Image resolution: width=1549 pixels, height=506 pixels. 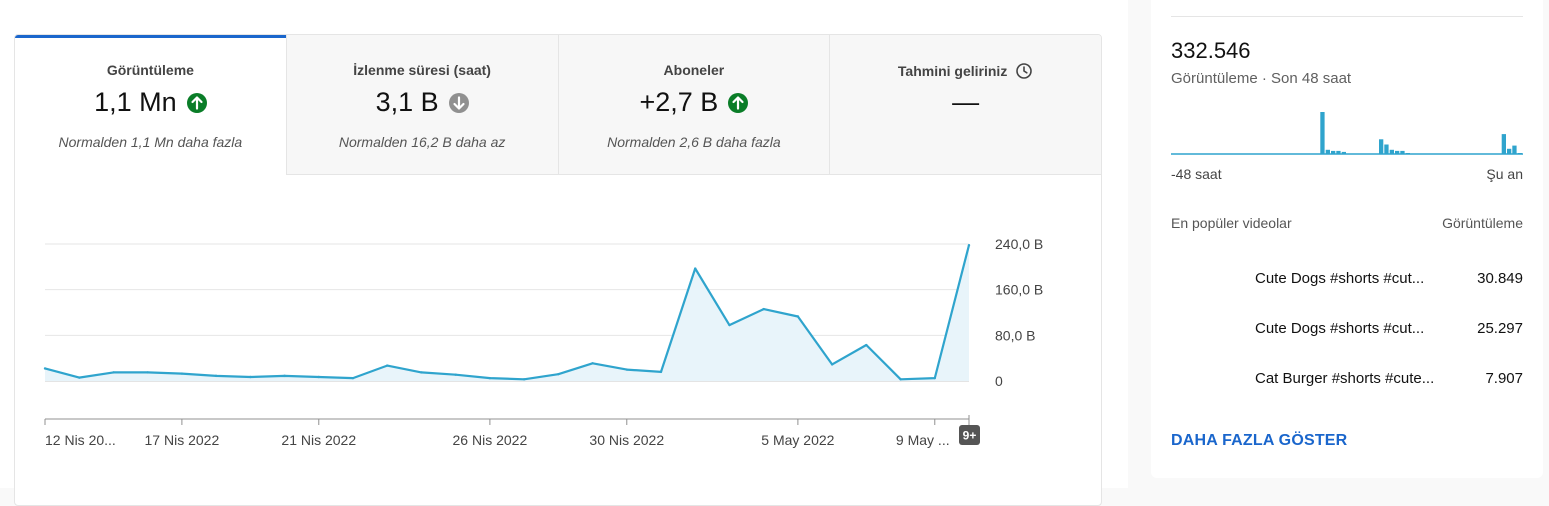 What do you see at coordinates (422, 142) in the screenshot?
I see `tab-watch-time-note: Normalden 16,2 B daha az` at bounding box center [422, 142].